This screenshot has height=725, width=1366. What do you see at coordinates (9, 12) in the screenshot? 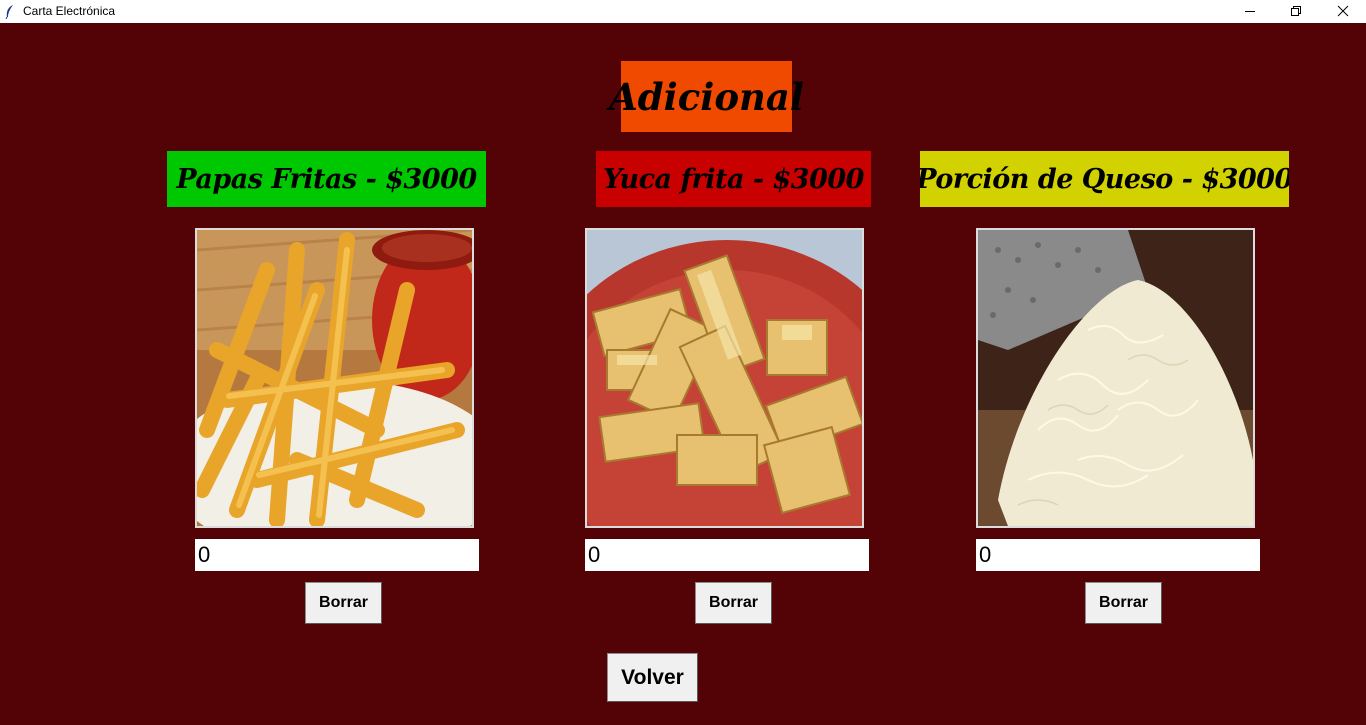
I see `feather-icon` at bounding box center [9, 12].